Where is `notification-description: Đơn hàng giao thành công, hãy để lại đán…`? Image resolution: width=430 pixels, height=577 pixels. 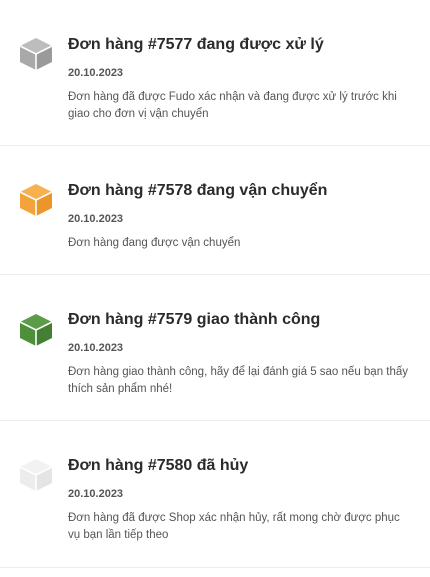 notification-description: Đơn hàng giao thành công, hãy để lại đán… is located at coordinates (238, 380).